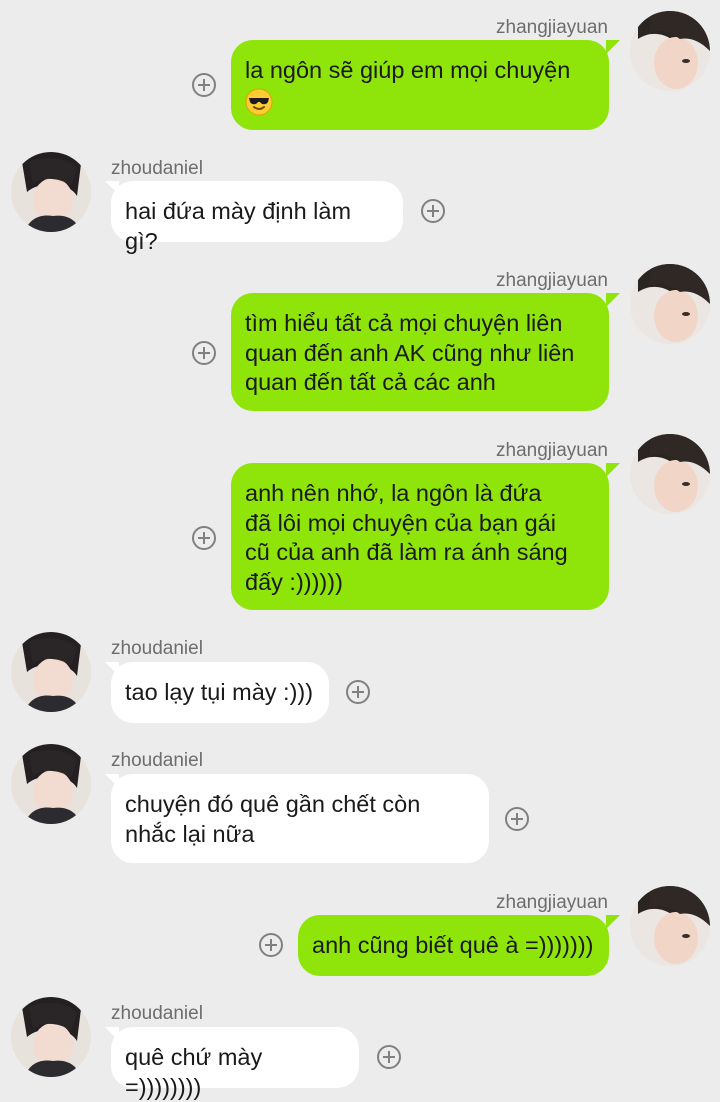 The height and width of the screenshot is (1102, 720). What do you see at coordinates (408, 70) in the screenshot?
I see `message-text: la ngôn sẽ giúp em mọi chuyện` at bounding box center [408, 70].